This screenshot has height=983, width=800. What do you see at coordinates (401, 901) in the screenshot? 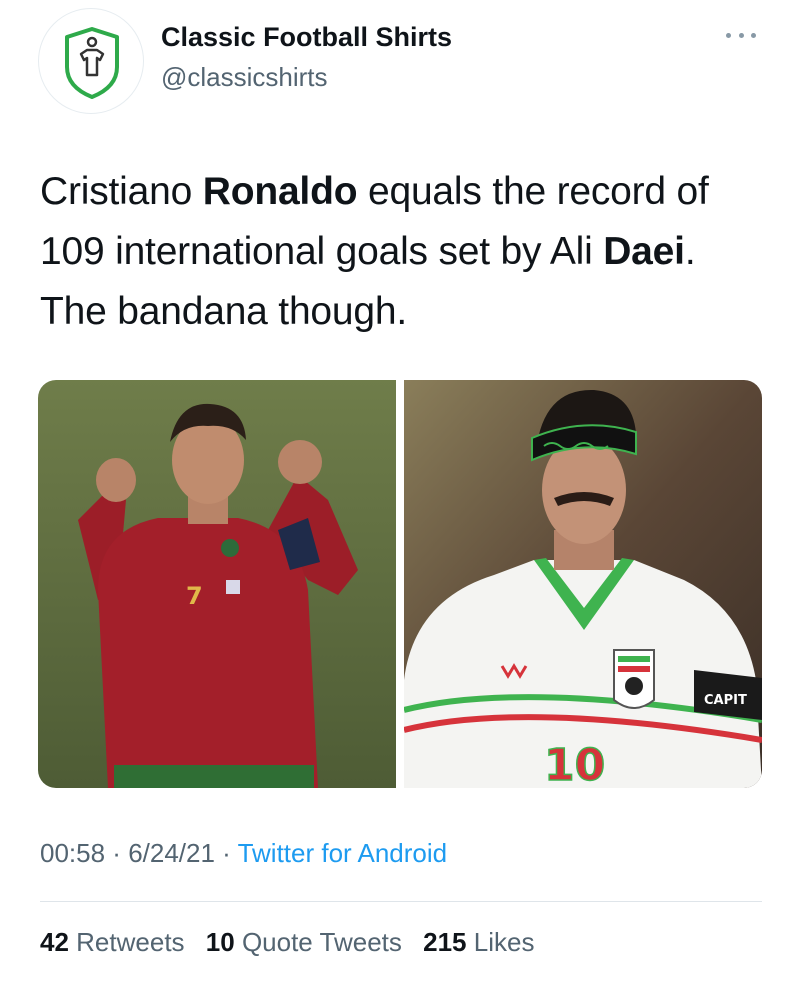
I see `divider` at bounding box center [401, 901].